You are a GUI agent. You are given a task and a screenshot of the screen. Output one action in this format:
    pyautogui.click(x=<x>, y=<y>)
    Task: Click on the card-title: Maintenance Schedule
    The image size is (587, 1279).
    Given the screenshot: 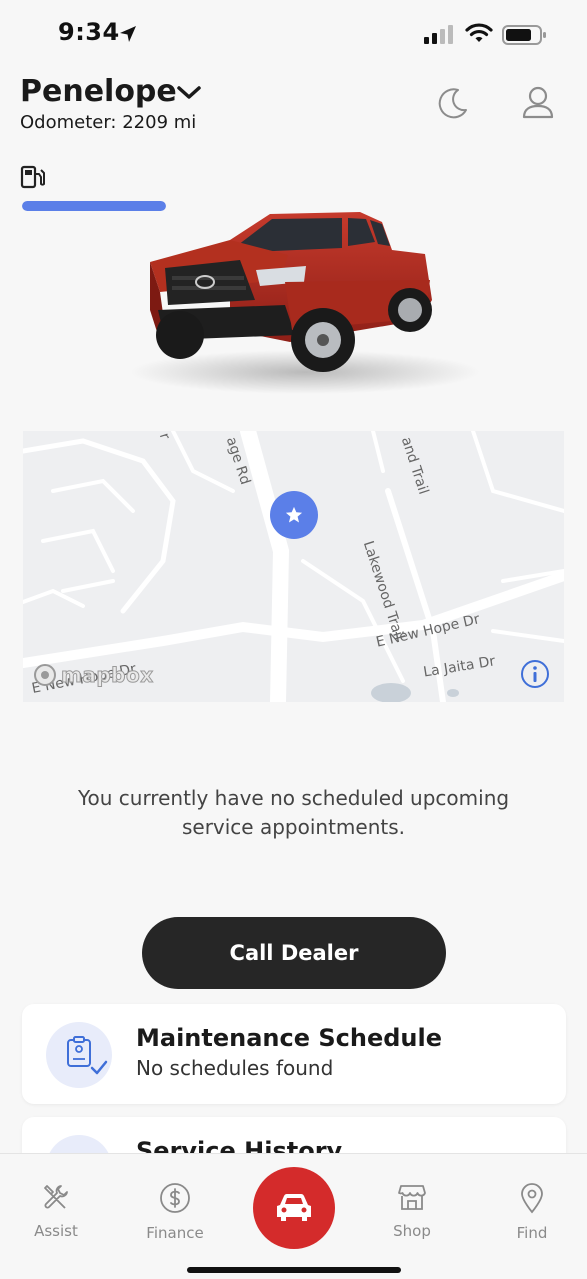 What is the action you would take?
    pyautogui.click(x=289, y=1038)
    